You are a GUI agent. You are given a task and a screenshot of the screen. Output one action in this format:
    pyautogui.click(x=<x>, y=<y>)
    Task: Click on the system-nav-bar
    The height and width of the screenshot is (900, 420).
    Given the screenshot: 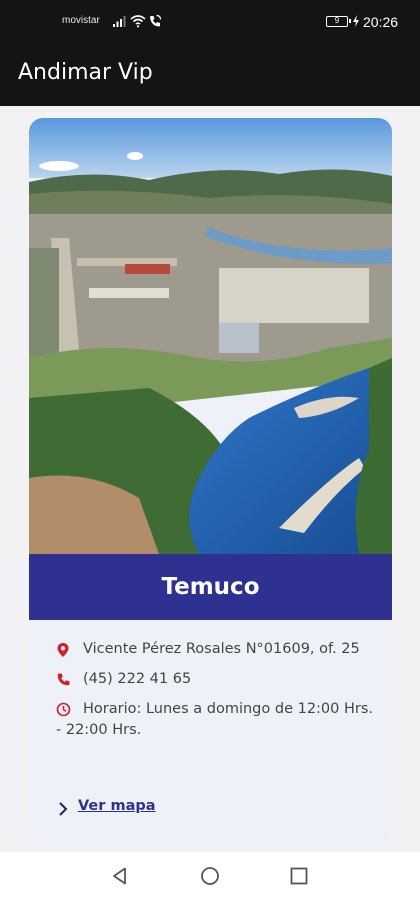 What is the action you would take?
    pyautogui.click(x=210, y=876)
    